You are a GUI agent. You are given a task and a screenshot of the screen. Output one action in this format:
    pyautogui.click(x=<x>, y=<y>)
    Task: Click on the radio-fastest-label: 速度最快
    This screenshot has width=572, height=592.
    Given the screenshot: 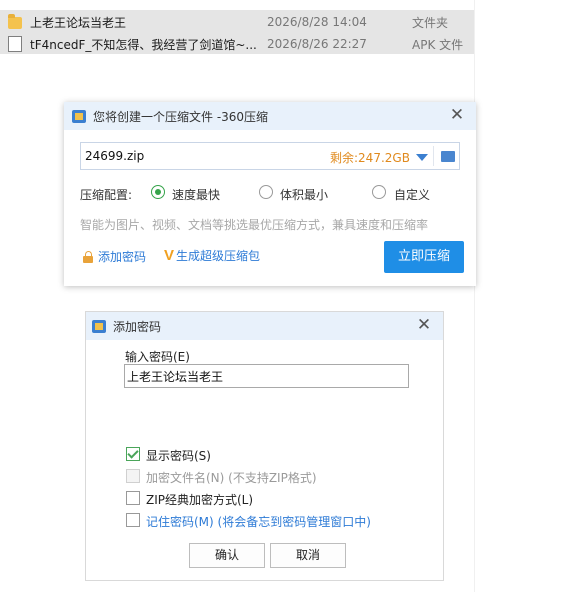 What is the action you would take?
    pyautogui.click(x=196, y=194)
    